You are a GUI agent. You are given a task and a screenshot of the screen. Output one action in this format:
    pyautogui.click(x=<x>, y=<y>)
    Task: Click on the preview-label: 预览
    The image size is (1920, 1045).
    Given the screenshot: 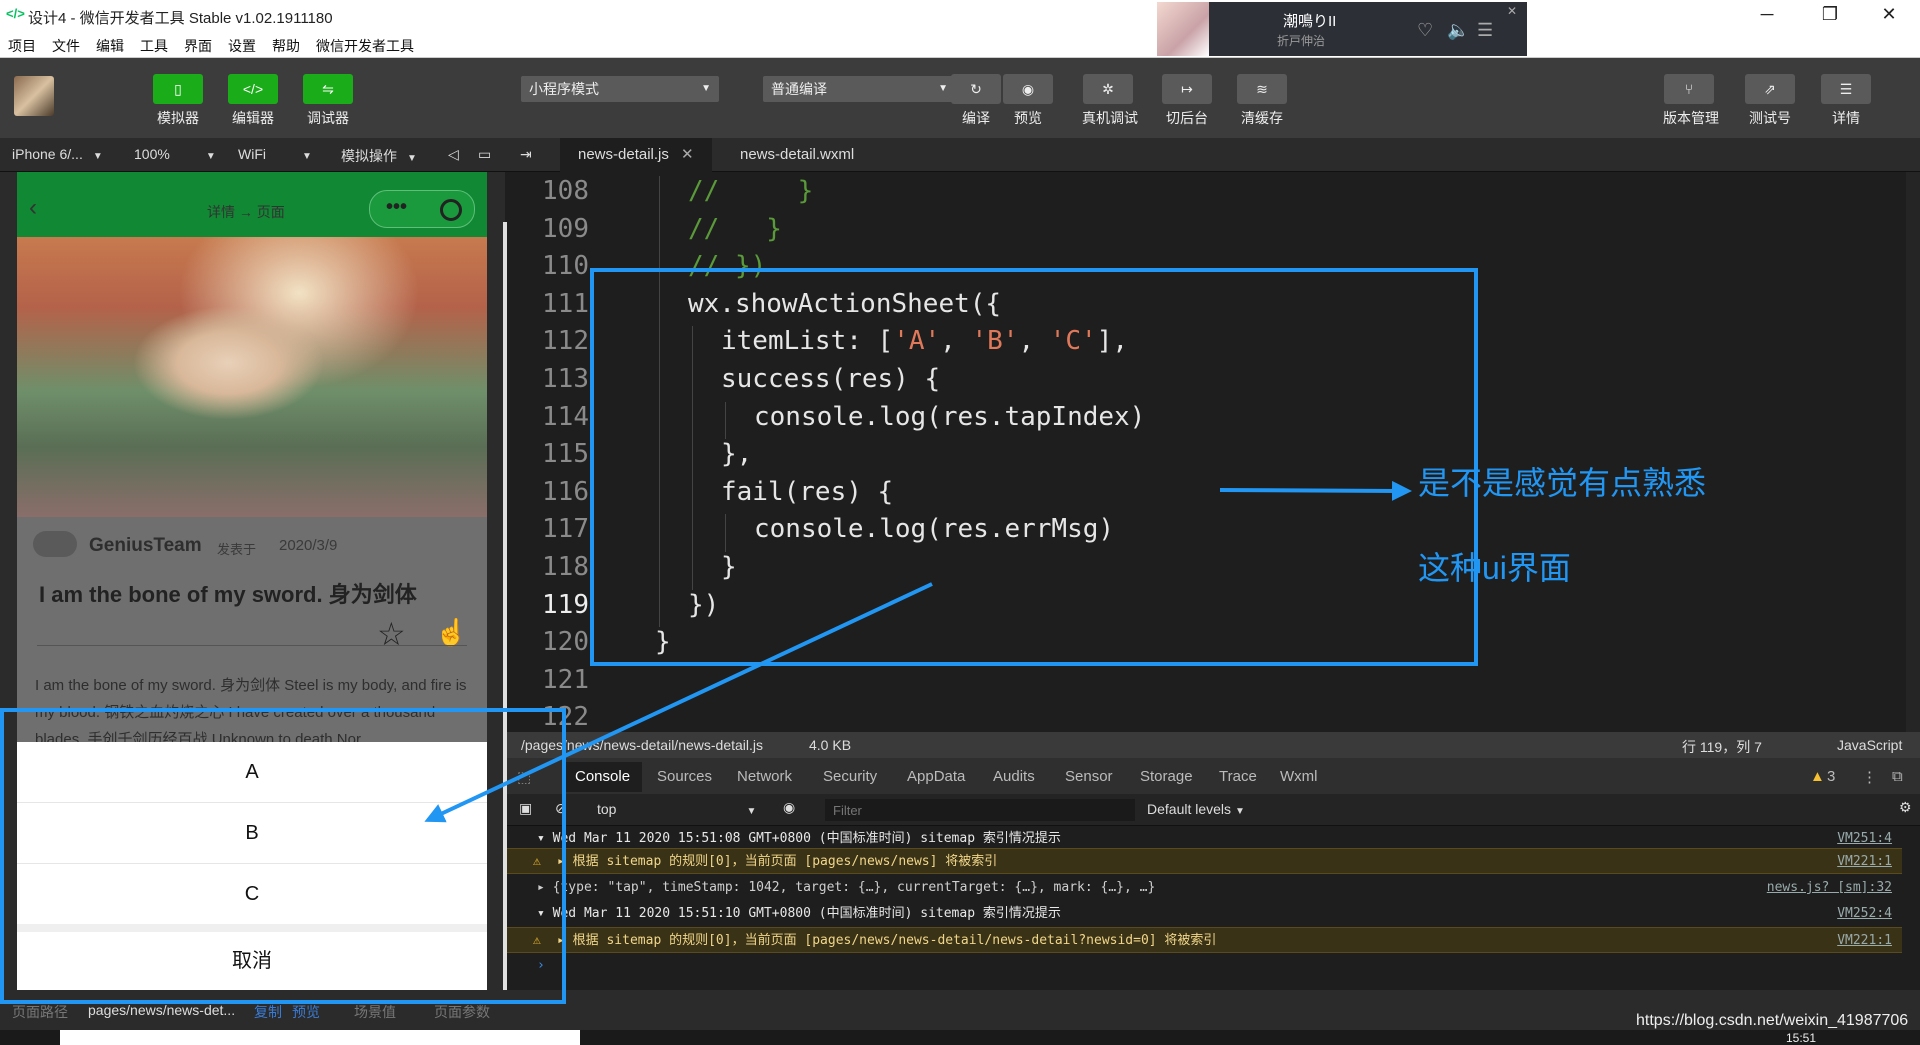 What is the action you would take?
    pyautogui.click(x=1028, y=118)
    